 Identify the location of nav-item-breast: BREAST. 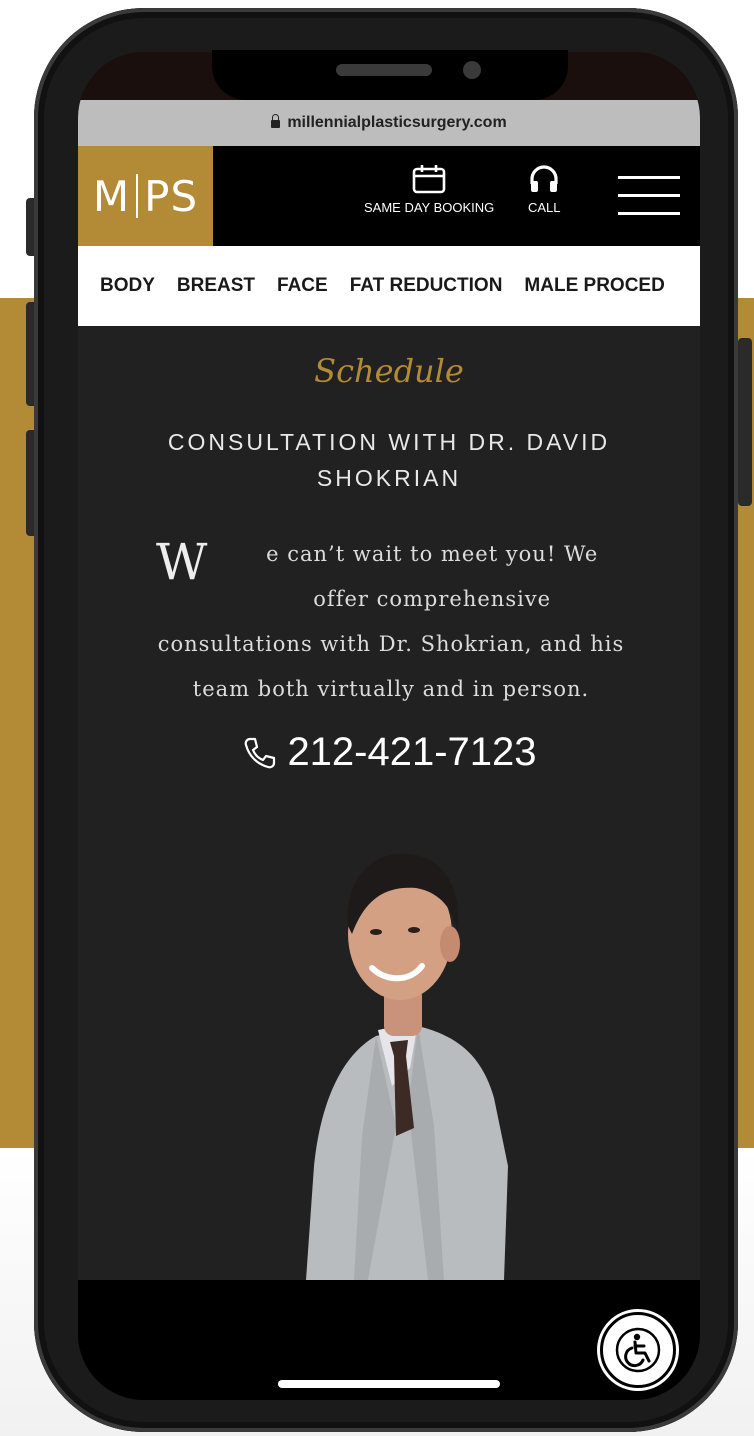
(216, 286).